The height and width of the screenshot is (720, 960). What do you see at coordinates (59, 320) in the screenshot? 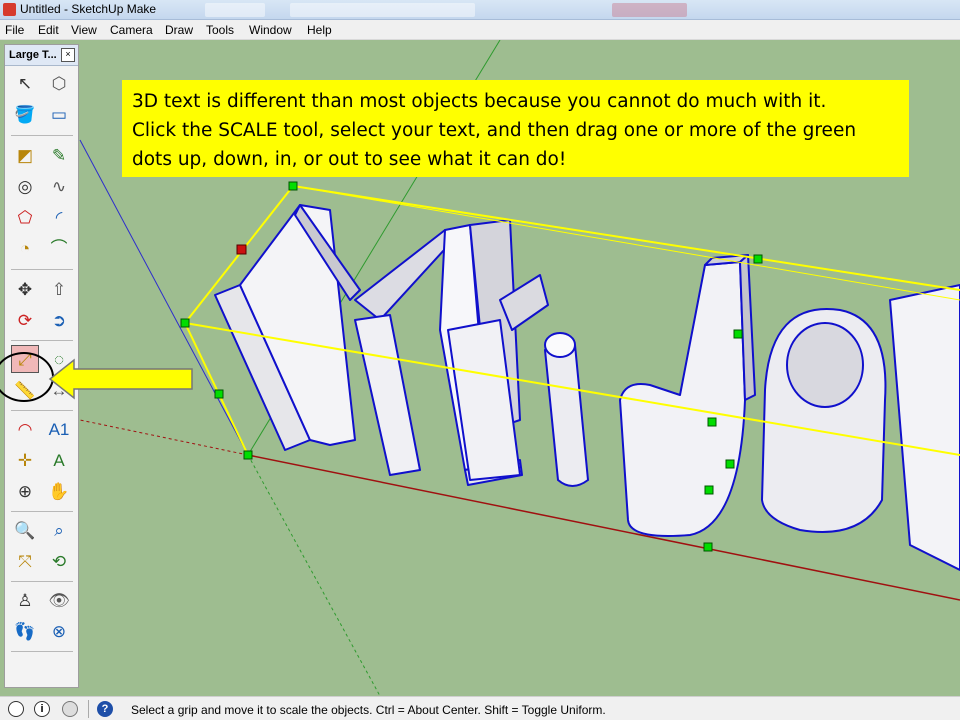
I see `follow-me-tool-icon: ➲` at bounding box center [59, 320].